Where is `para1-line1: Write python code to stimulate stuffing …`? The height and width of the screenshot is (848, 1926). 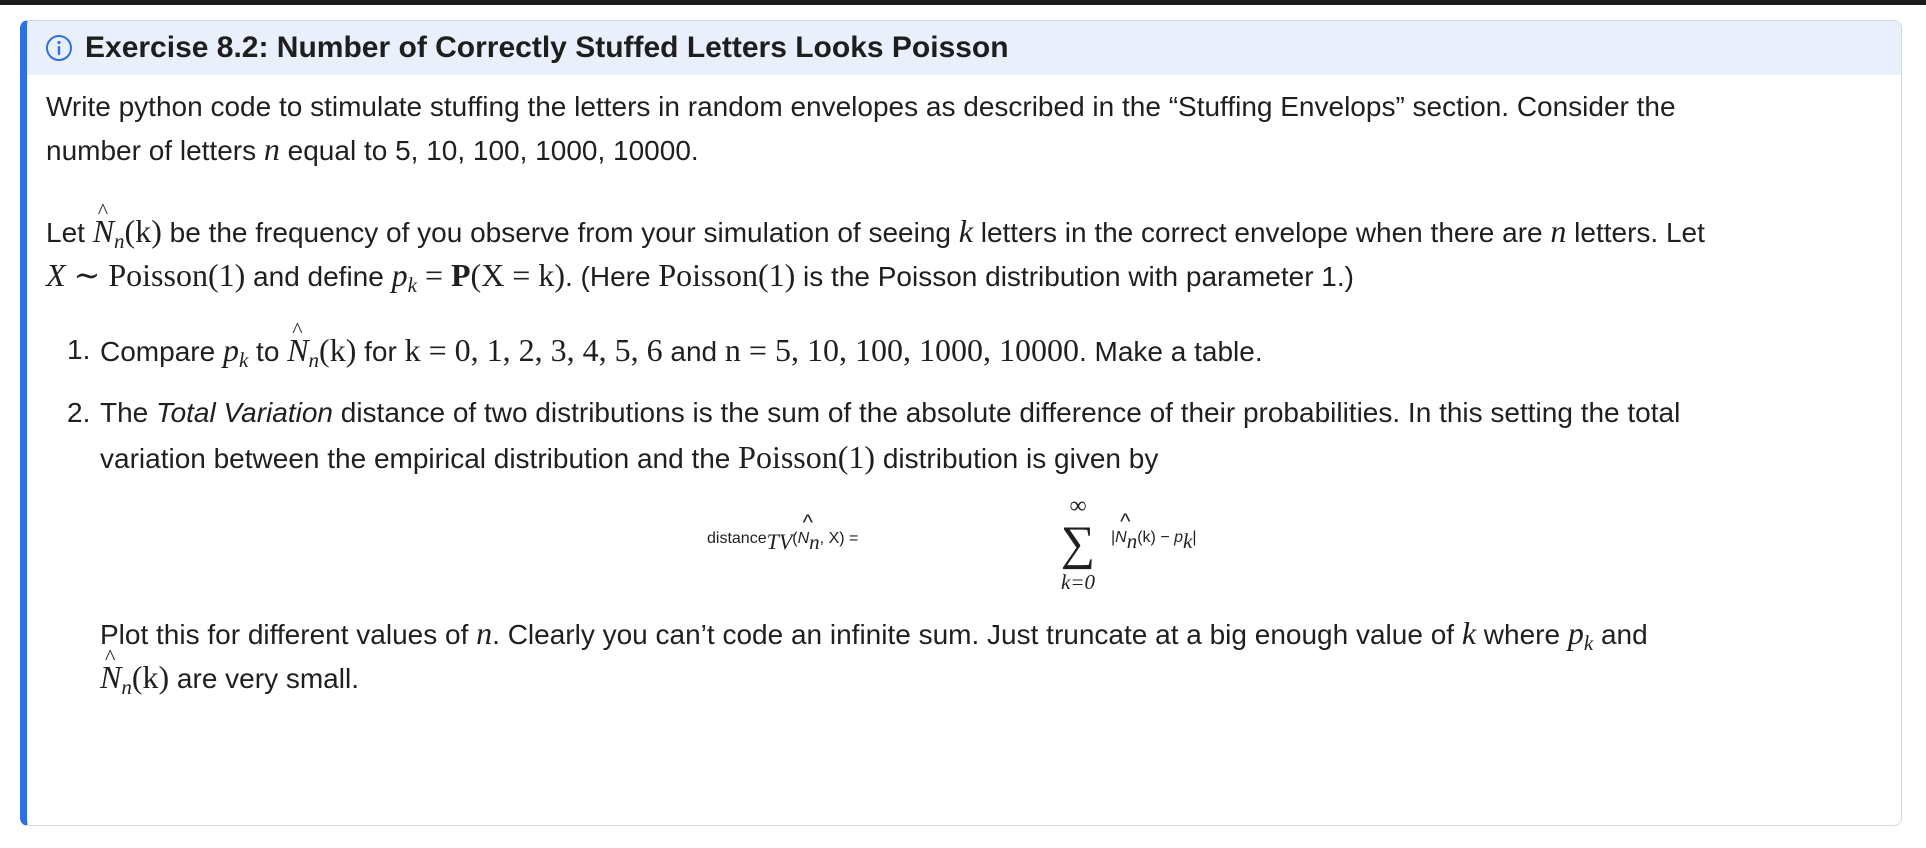
para1-line1: Write python code to stimulate stuffing … is located at coordinates (861, 106).